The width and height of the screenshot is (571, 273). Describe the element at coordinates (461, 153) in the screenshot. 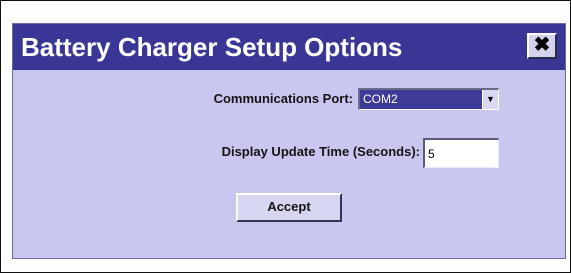

I see `update-time-input` at that location.